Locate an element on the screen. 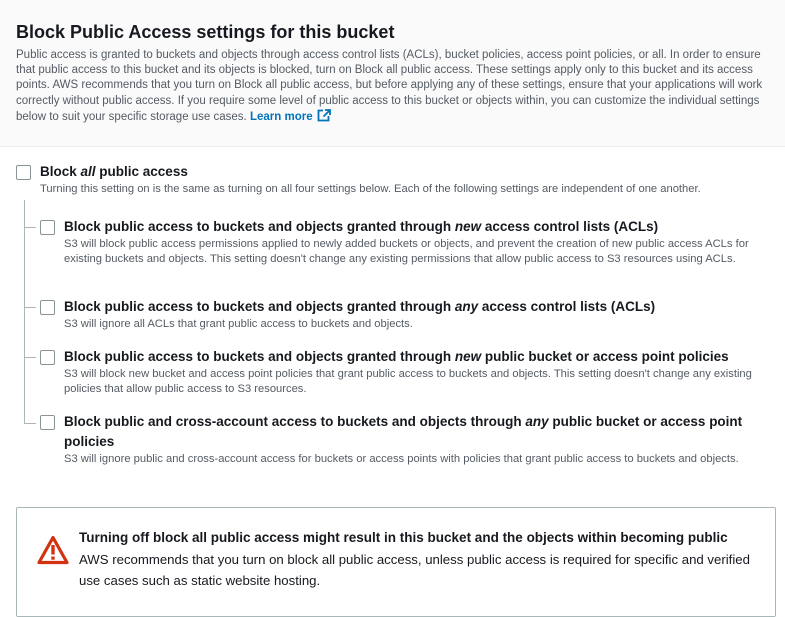  block-any-acls-checkbox is located at coordinates (47, 307).